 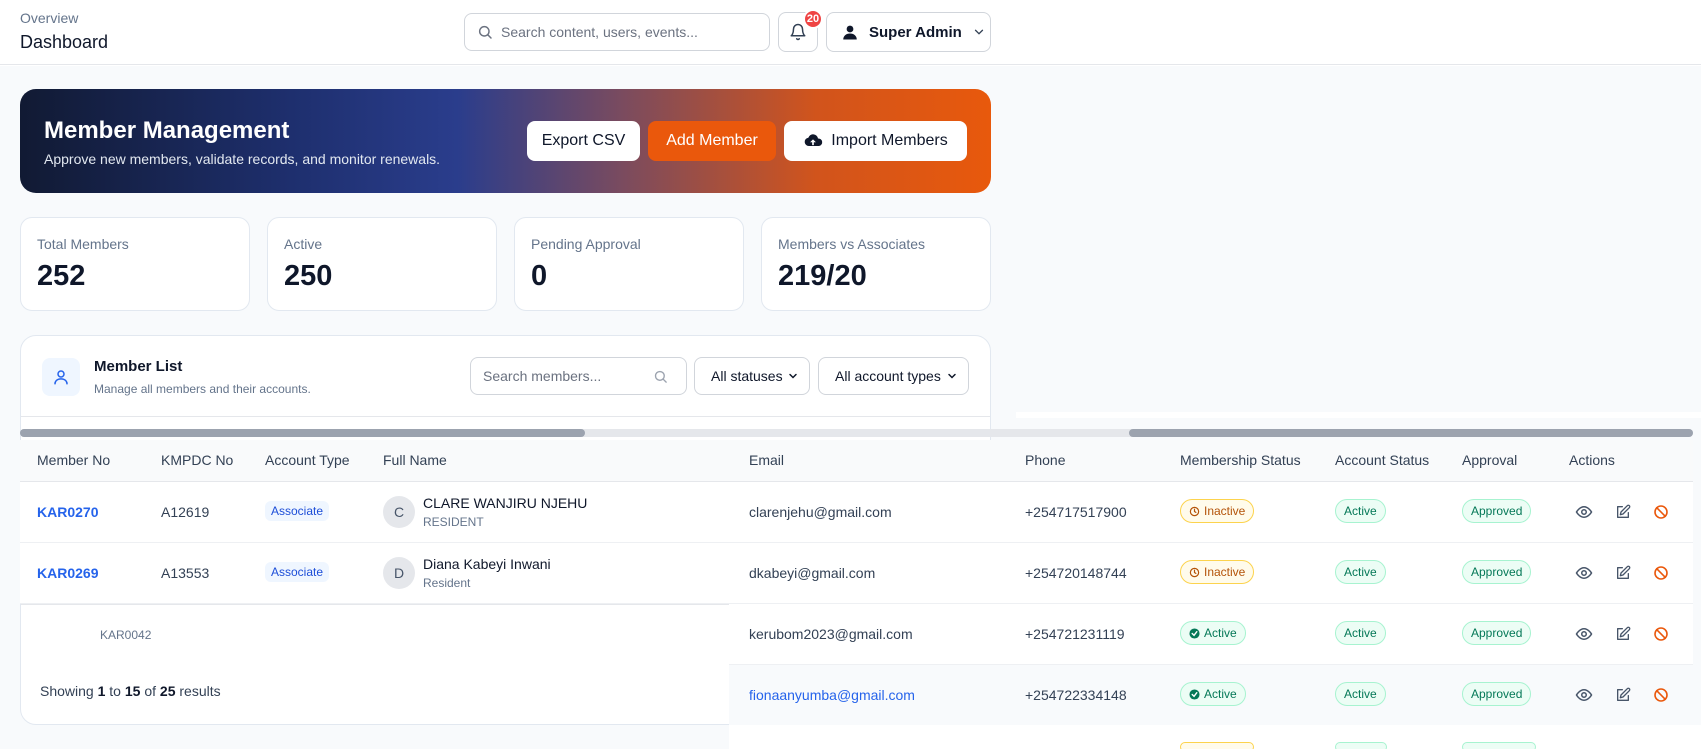 What do you see at coordinates (487, 564) in the screenshot?
I see `full-name: Diana Kabeyi Inwani` at bounding box center [487, 564].